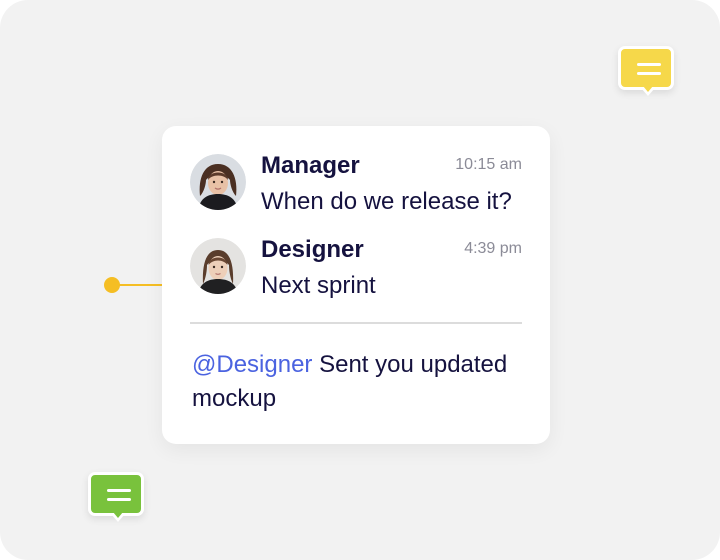  I want to click on chat-bubble-icon-green, so click(116, 497).